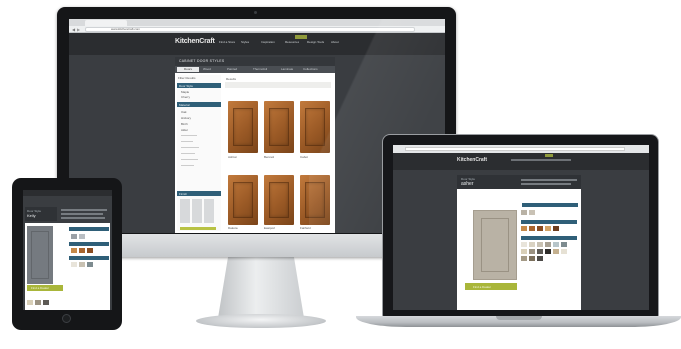 This screenshot has width=681, height=349. I want to click on tab-wood: Wood, so click(207, 69).